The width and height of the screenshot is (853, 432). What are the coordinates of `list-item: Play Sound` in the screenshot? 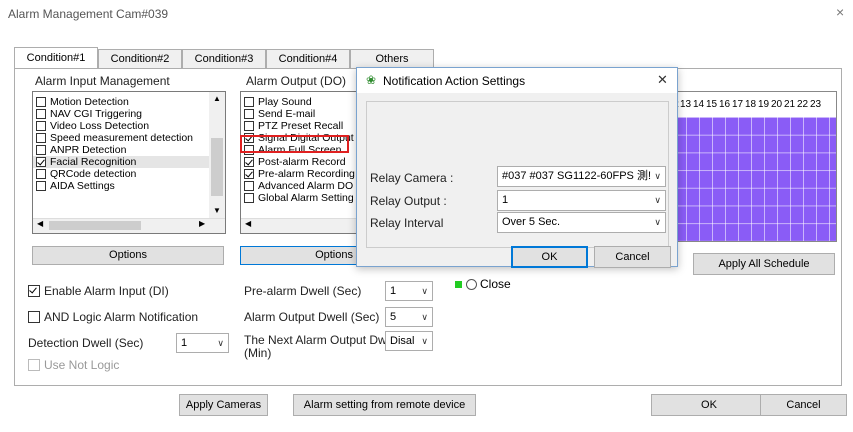 It's located at (298, 102).